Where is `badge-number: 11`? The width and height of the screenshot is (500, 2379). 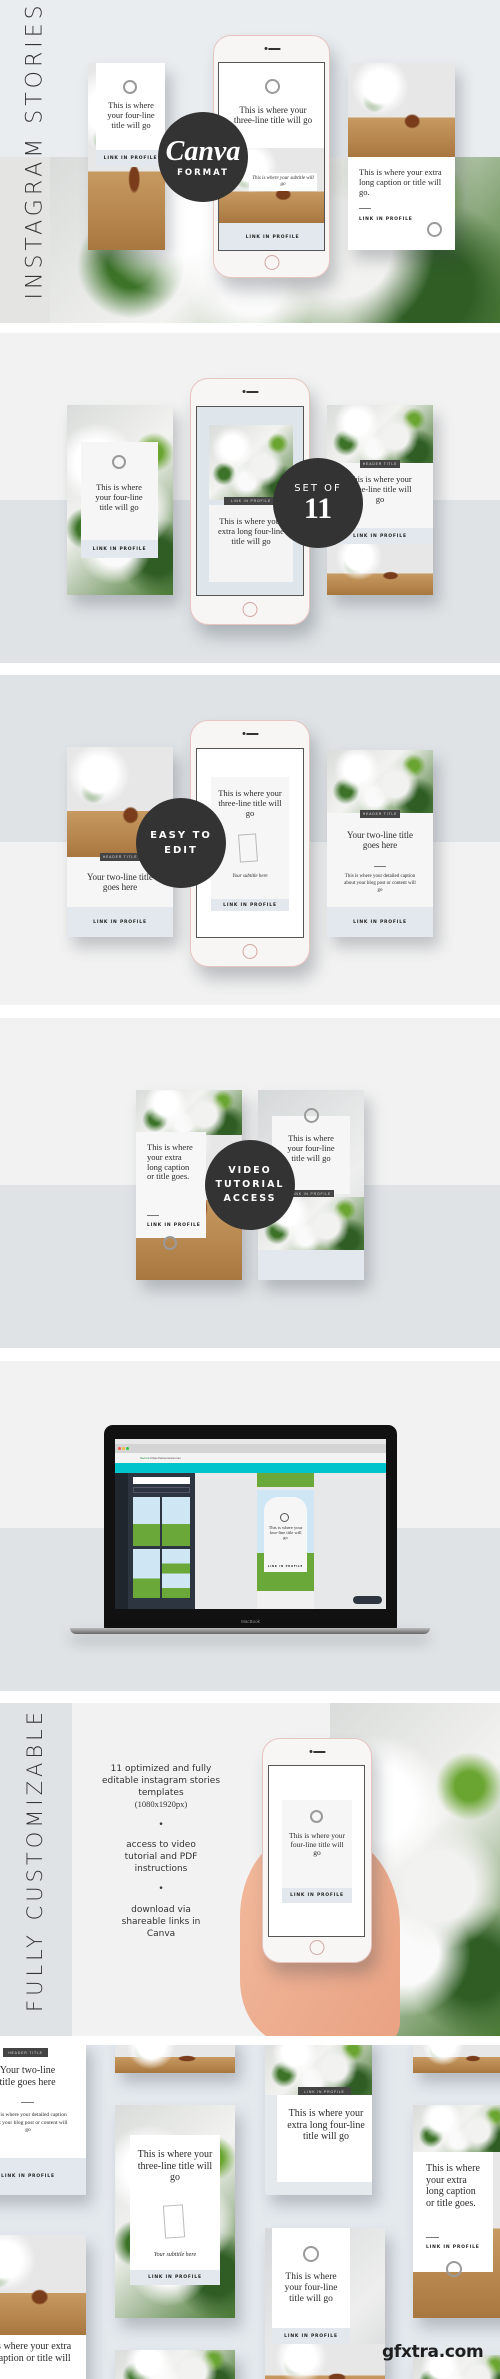
badge-number: 11 is located at coordinates (318, 508).